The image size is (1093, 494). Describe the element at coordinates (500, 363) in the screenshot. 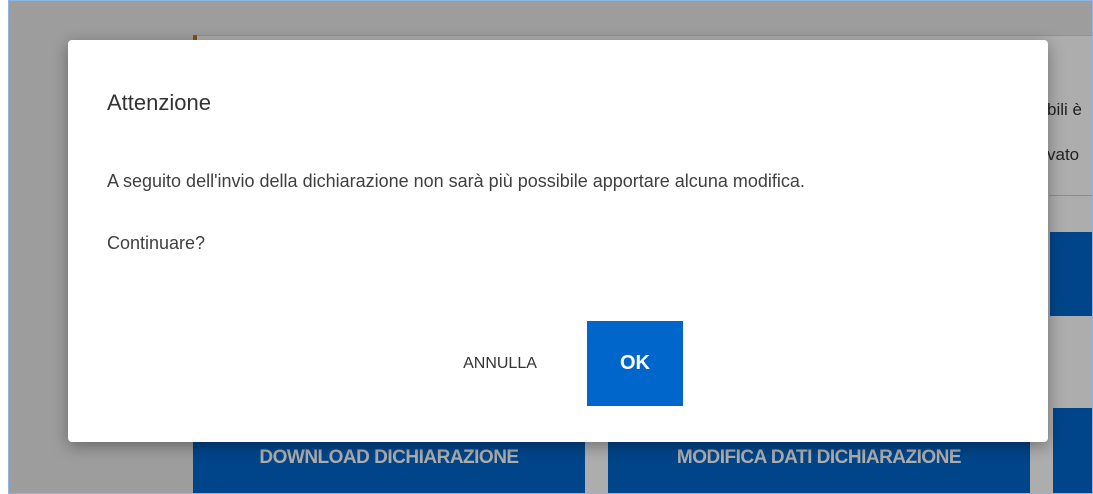

I see `cancel-button: ANNULLA` at that location.